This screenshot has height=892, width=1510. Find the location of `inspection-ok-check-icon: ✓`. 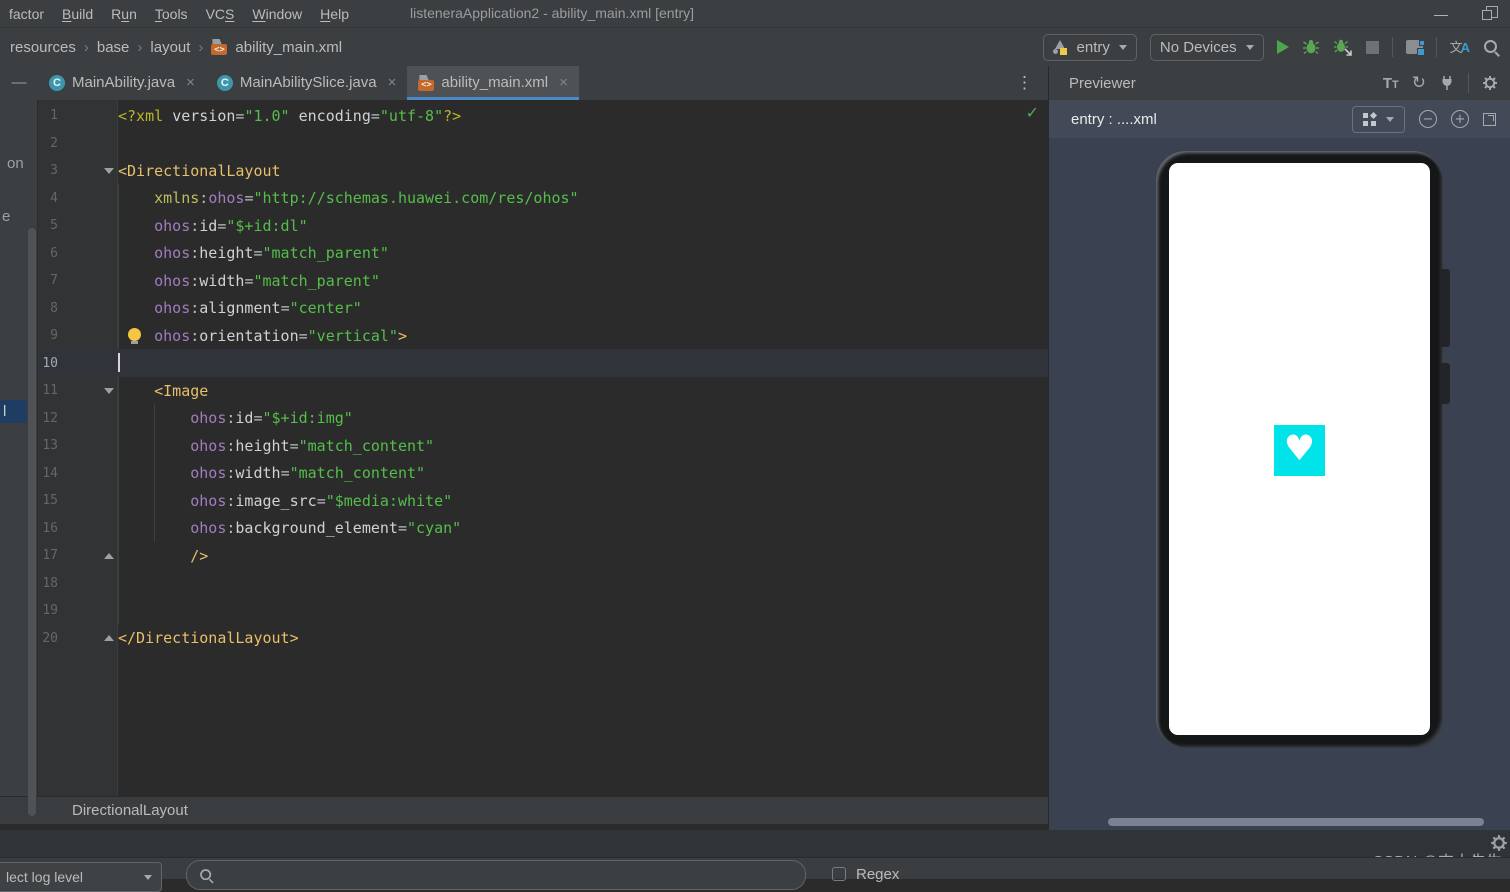

inspection-ok-check-icon: ✓ is located at coordinates (1032, 112).